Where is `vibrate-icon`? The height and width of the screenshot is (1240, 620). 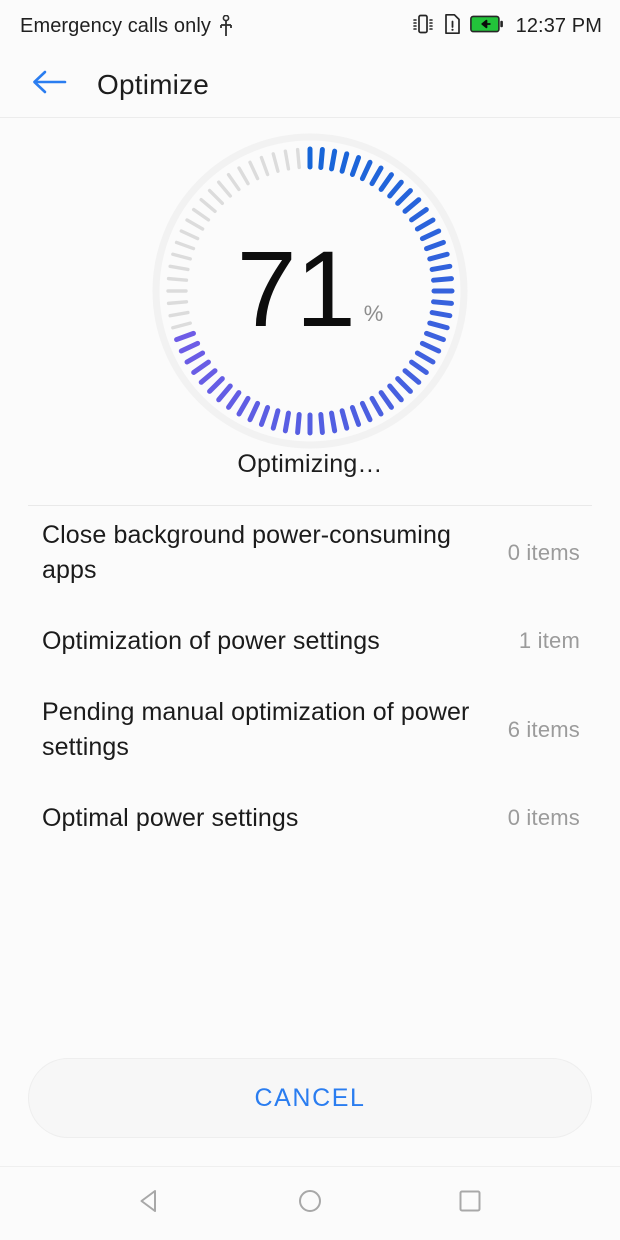 vibrate-icon is located at coordinates (423, 26).